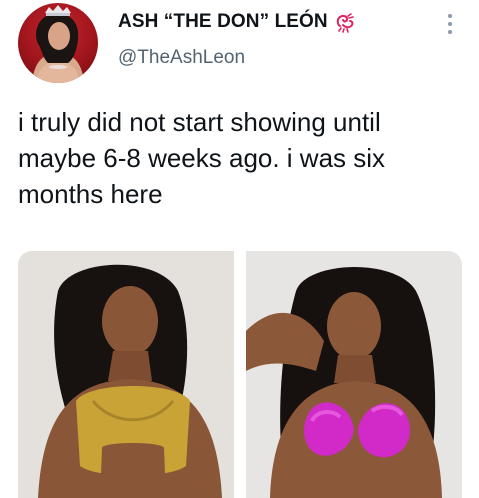 This screenshot has width=479, height=498. What do you see at coordinates (58, 43) in the screenshot?
I see `profile-avatar` at bounding box center [58, 43].